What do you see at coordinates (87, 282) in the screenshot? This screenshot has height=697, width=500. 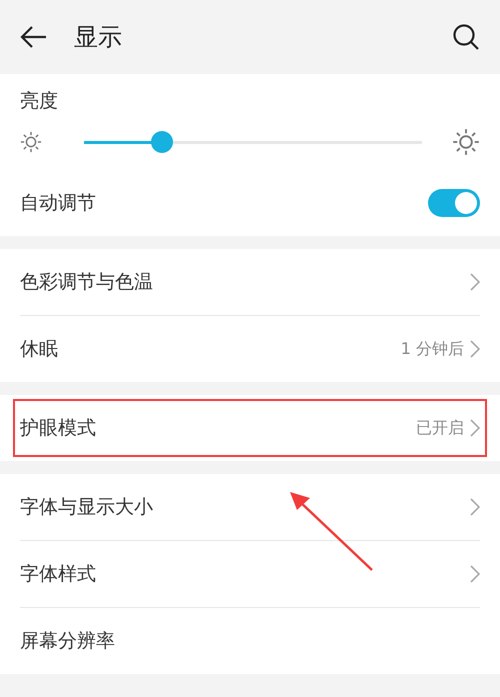 I see `setting-label: 色彩调节与色温` at bounding box center [87, 282].